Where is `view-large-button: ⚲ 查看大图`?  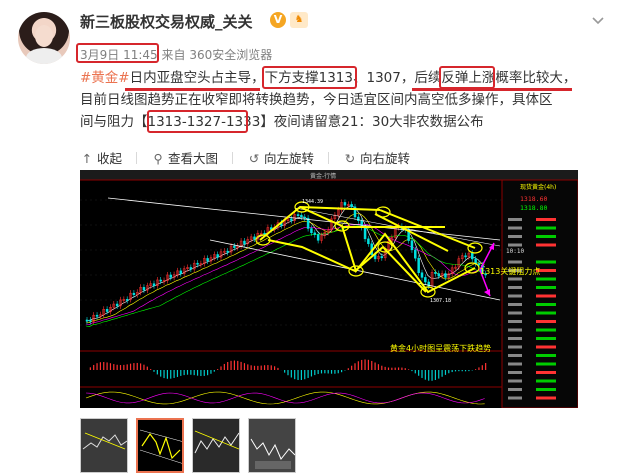 view-large-button: ⚲ 查看大图 is located at coordinates (184, 157).